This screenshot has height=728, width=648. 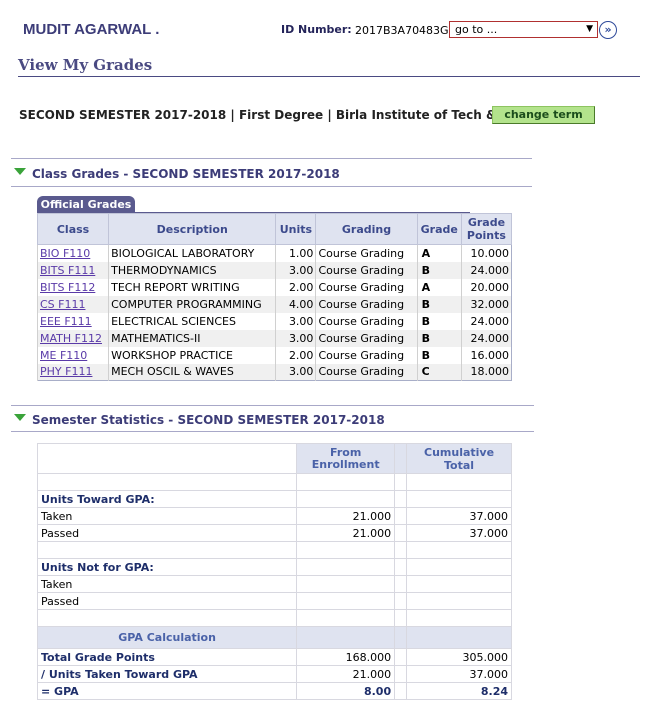 What do you see at coordinates (274, 499) in the screenshot?
I see `stats-row: Units Toward GPA:` at bounding box center [274, 499].